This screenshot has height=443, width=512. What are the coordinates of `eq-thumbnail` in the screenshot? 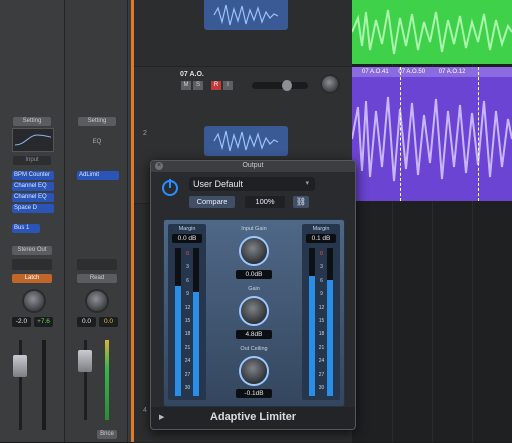 It's located at (33, 140).